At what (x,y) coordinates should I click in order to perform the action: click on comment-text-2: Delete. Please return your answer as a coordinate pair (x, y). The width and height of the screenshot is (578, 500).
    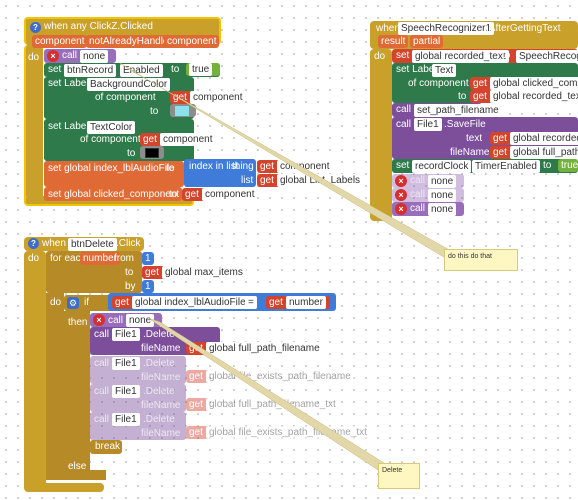
    Looking at the image, I should click on (392, 470).